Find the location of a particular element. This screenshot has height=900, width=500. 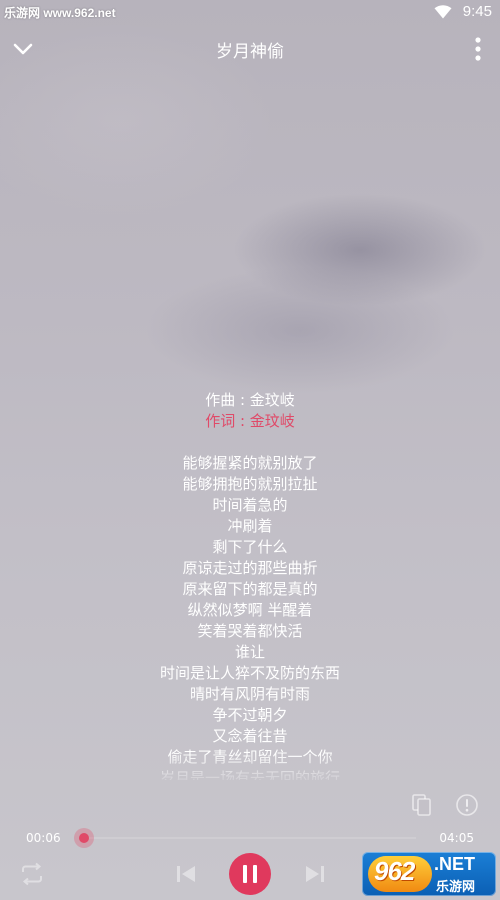

skip-next-icon is located at coordinates (315, 874).